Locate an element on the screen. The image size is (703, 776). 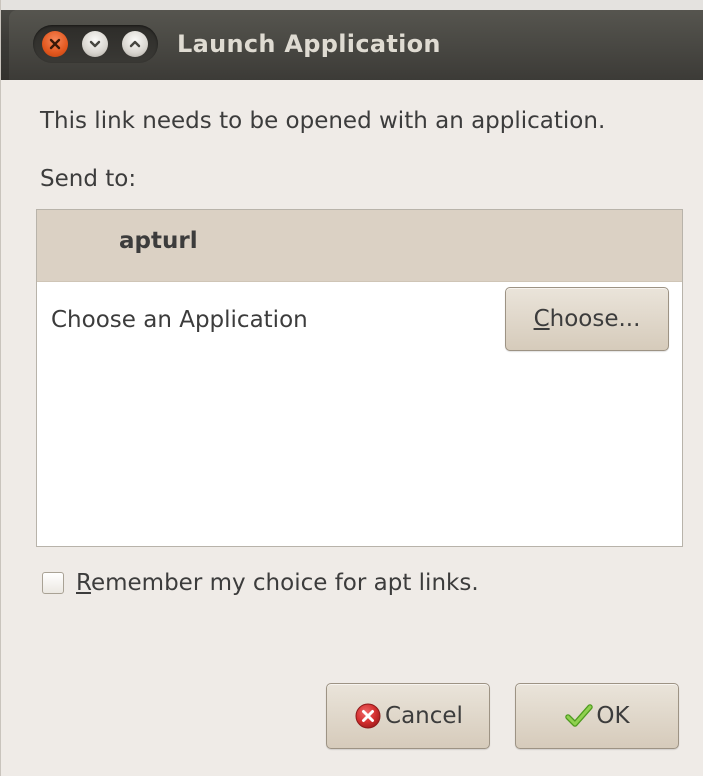
list-header-label: apturl is located at coordinates (158, 241).